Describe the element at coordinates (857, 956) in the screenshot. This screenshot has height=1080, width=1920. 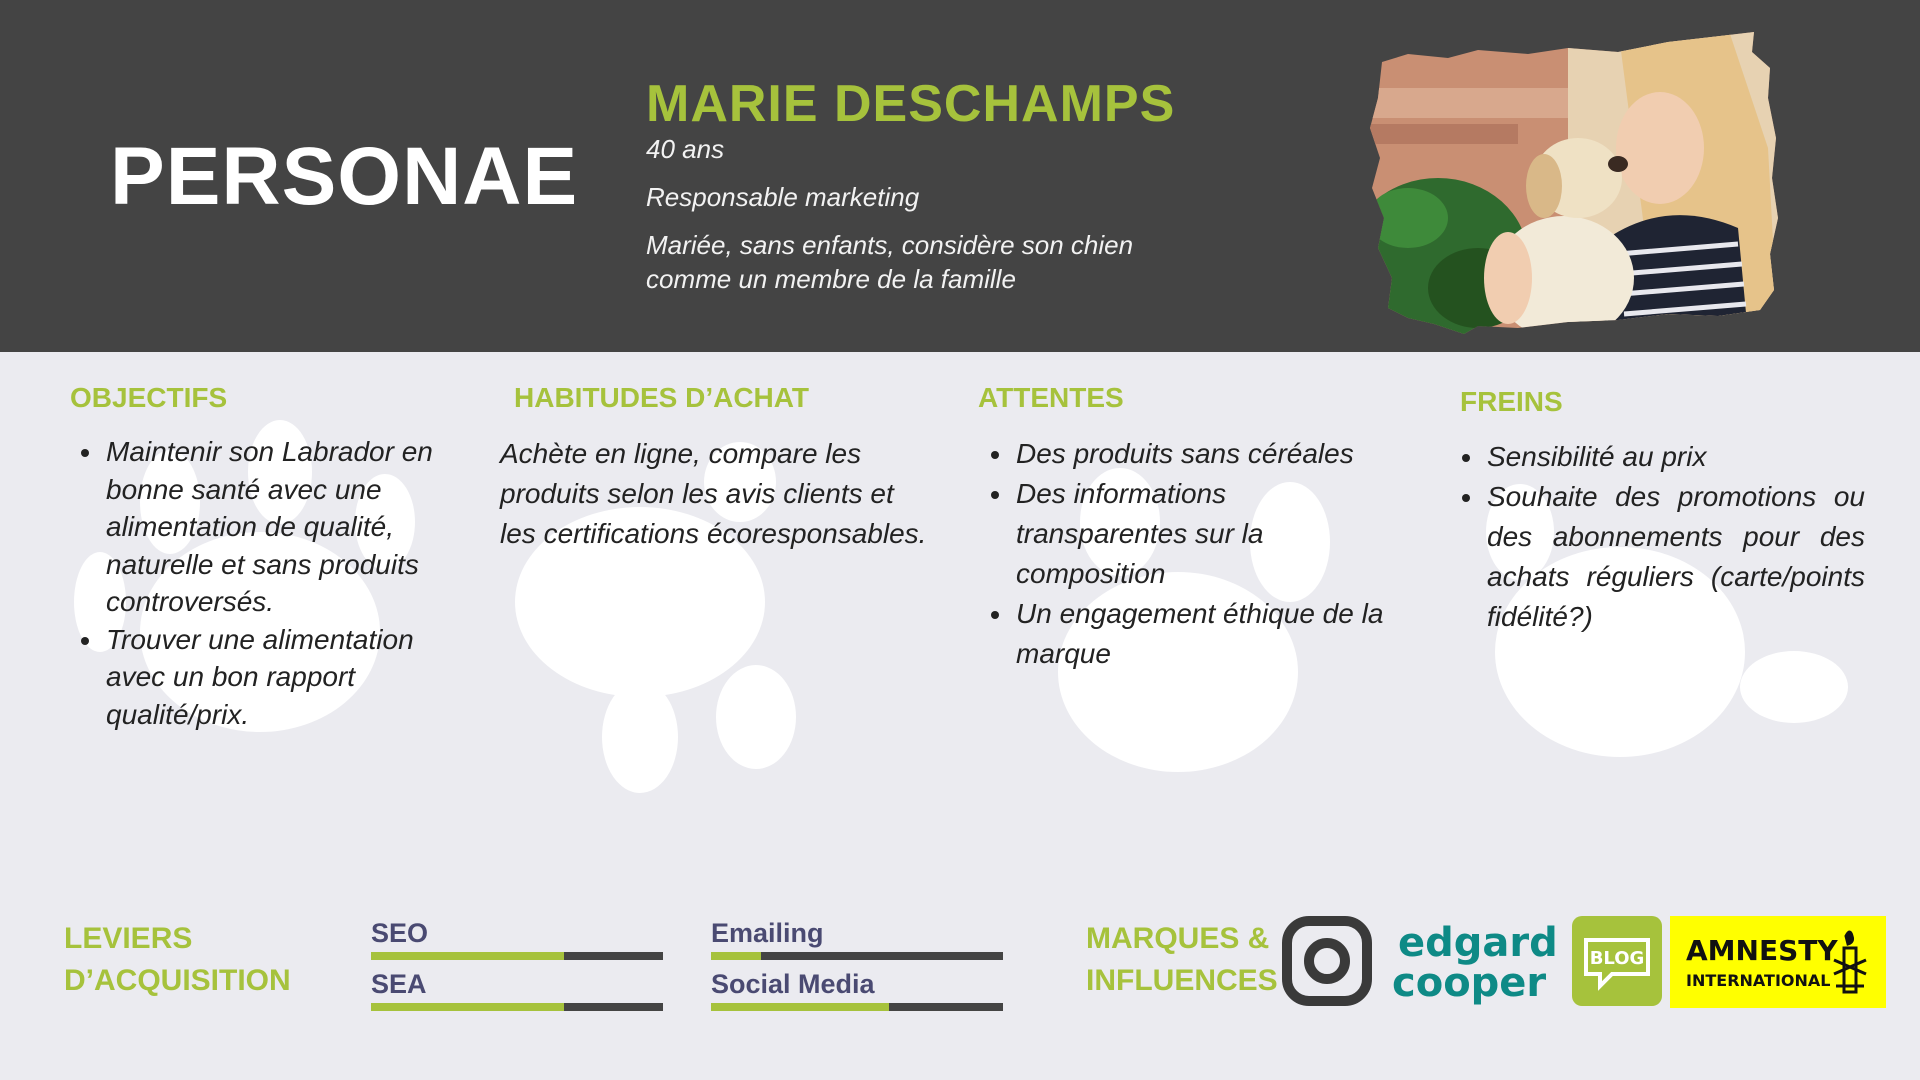
I see `lever-bar-emailing` at that location.